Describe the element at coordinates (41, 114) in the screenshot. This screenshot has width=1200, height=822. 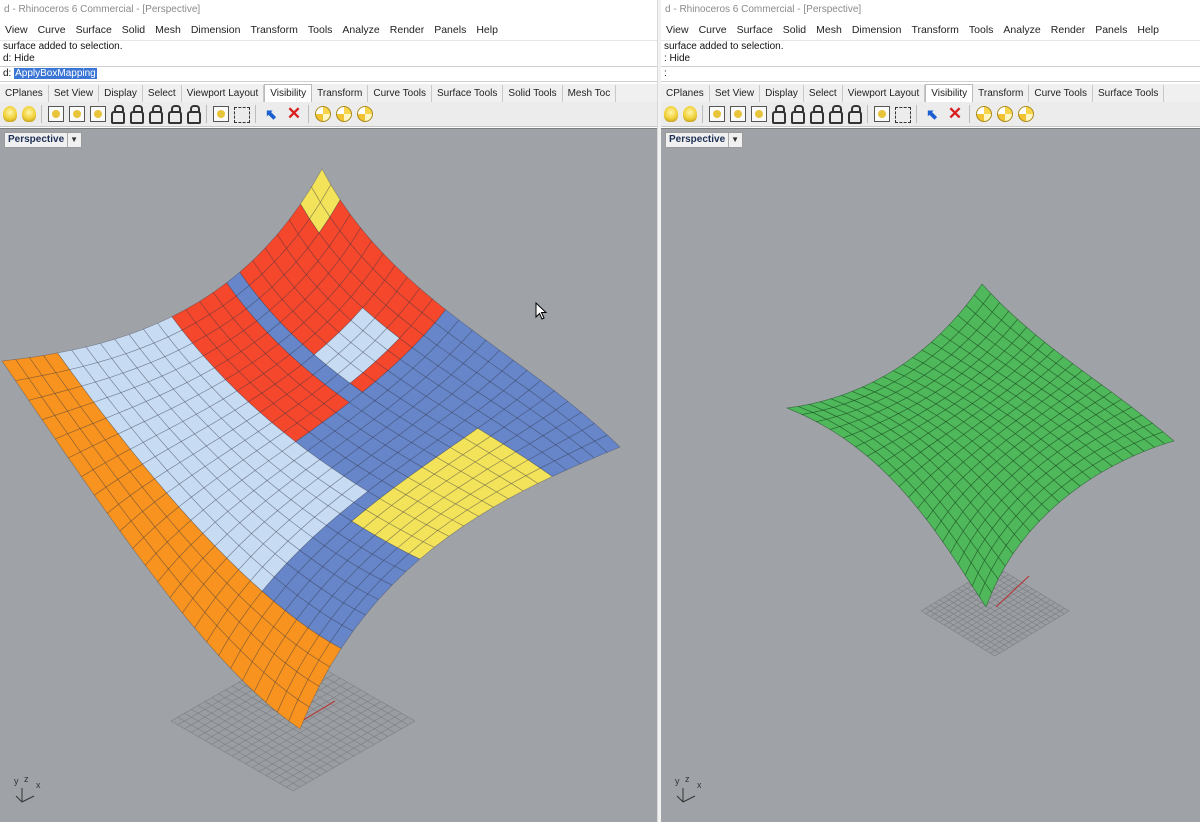
I see `toolbar-separator` at that location.